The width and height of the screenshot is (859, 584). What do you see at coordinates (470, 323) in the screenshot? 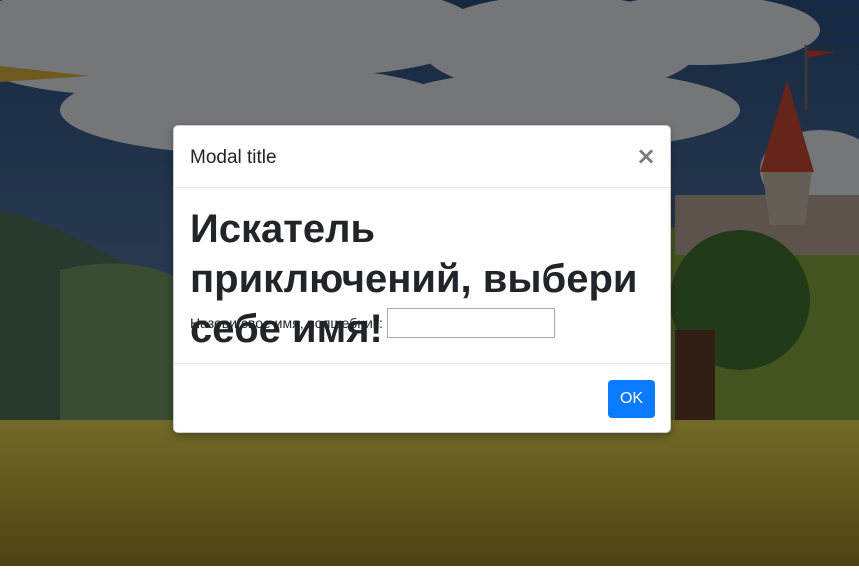
I see `name-input` at bounding box center [470, 323].